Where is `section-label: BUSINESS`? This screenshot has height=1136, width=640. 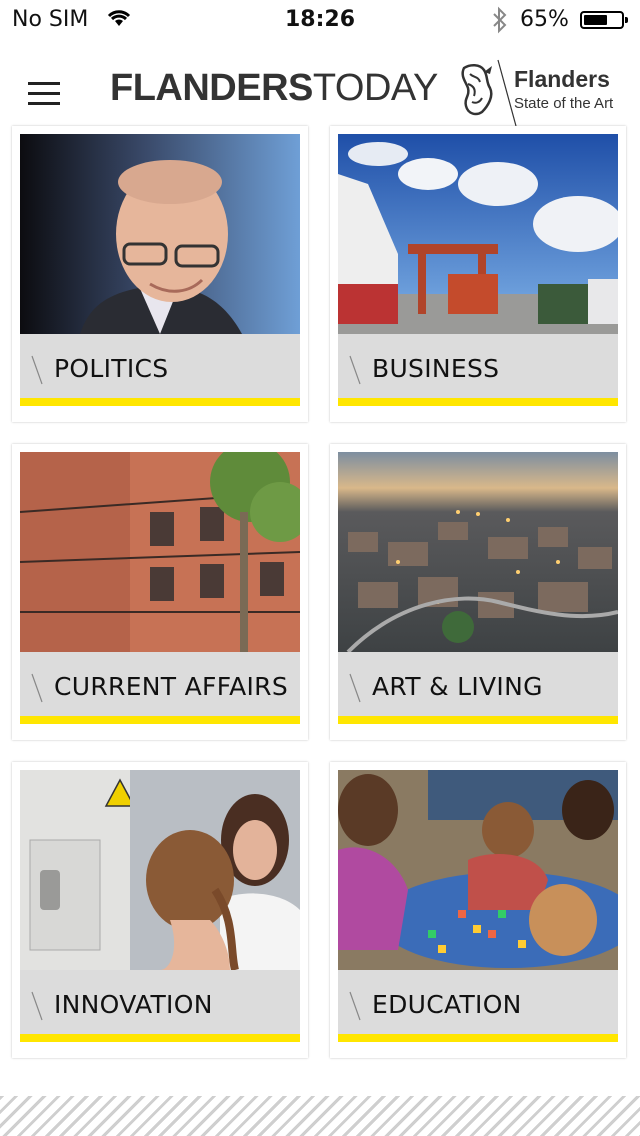
section-label: BUSINESS is located at coordinates (478, 370).